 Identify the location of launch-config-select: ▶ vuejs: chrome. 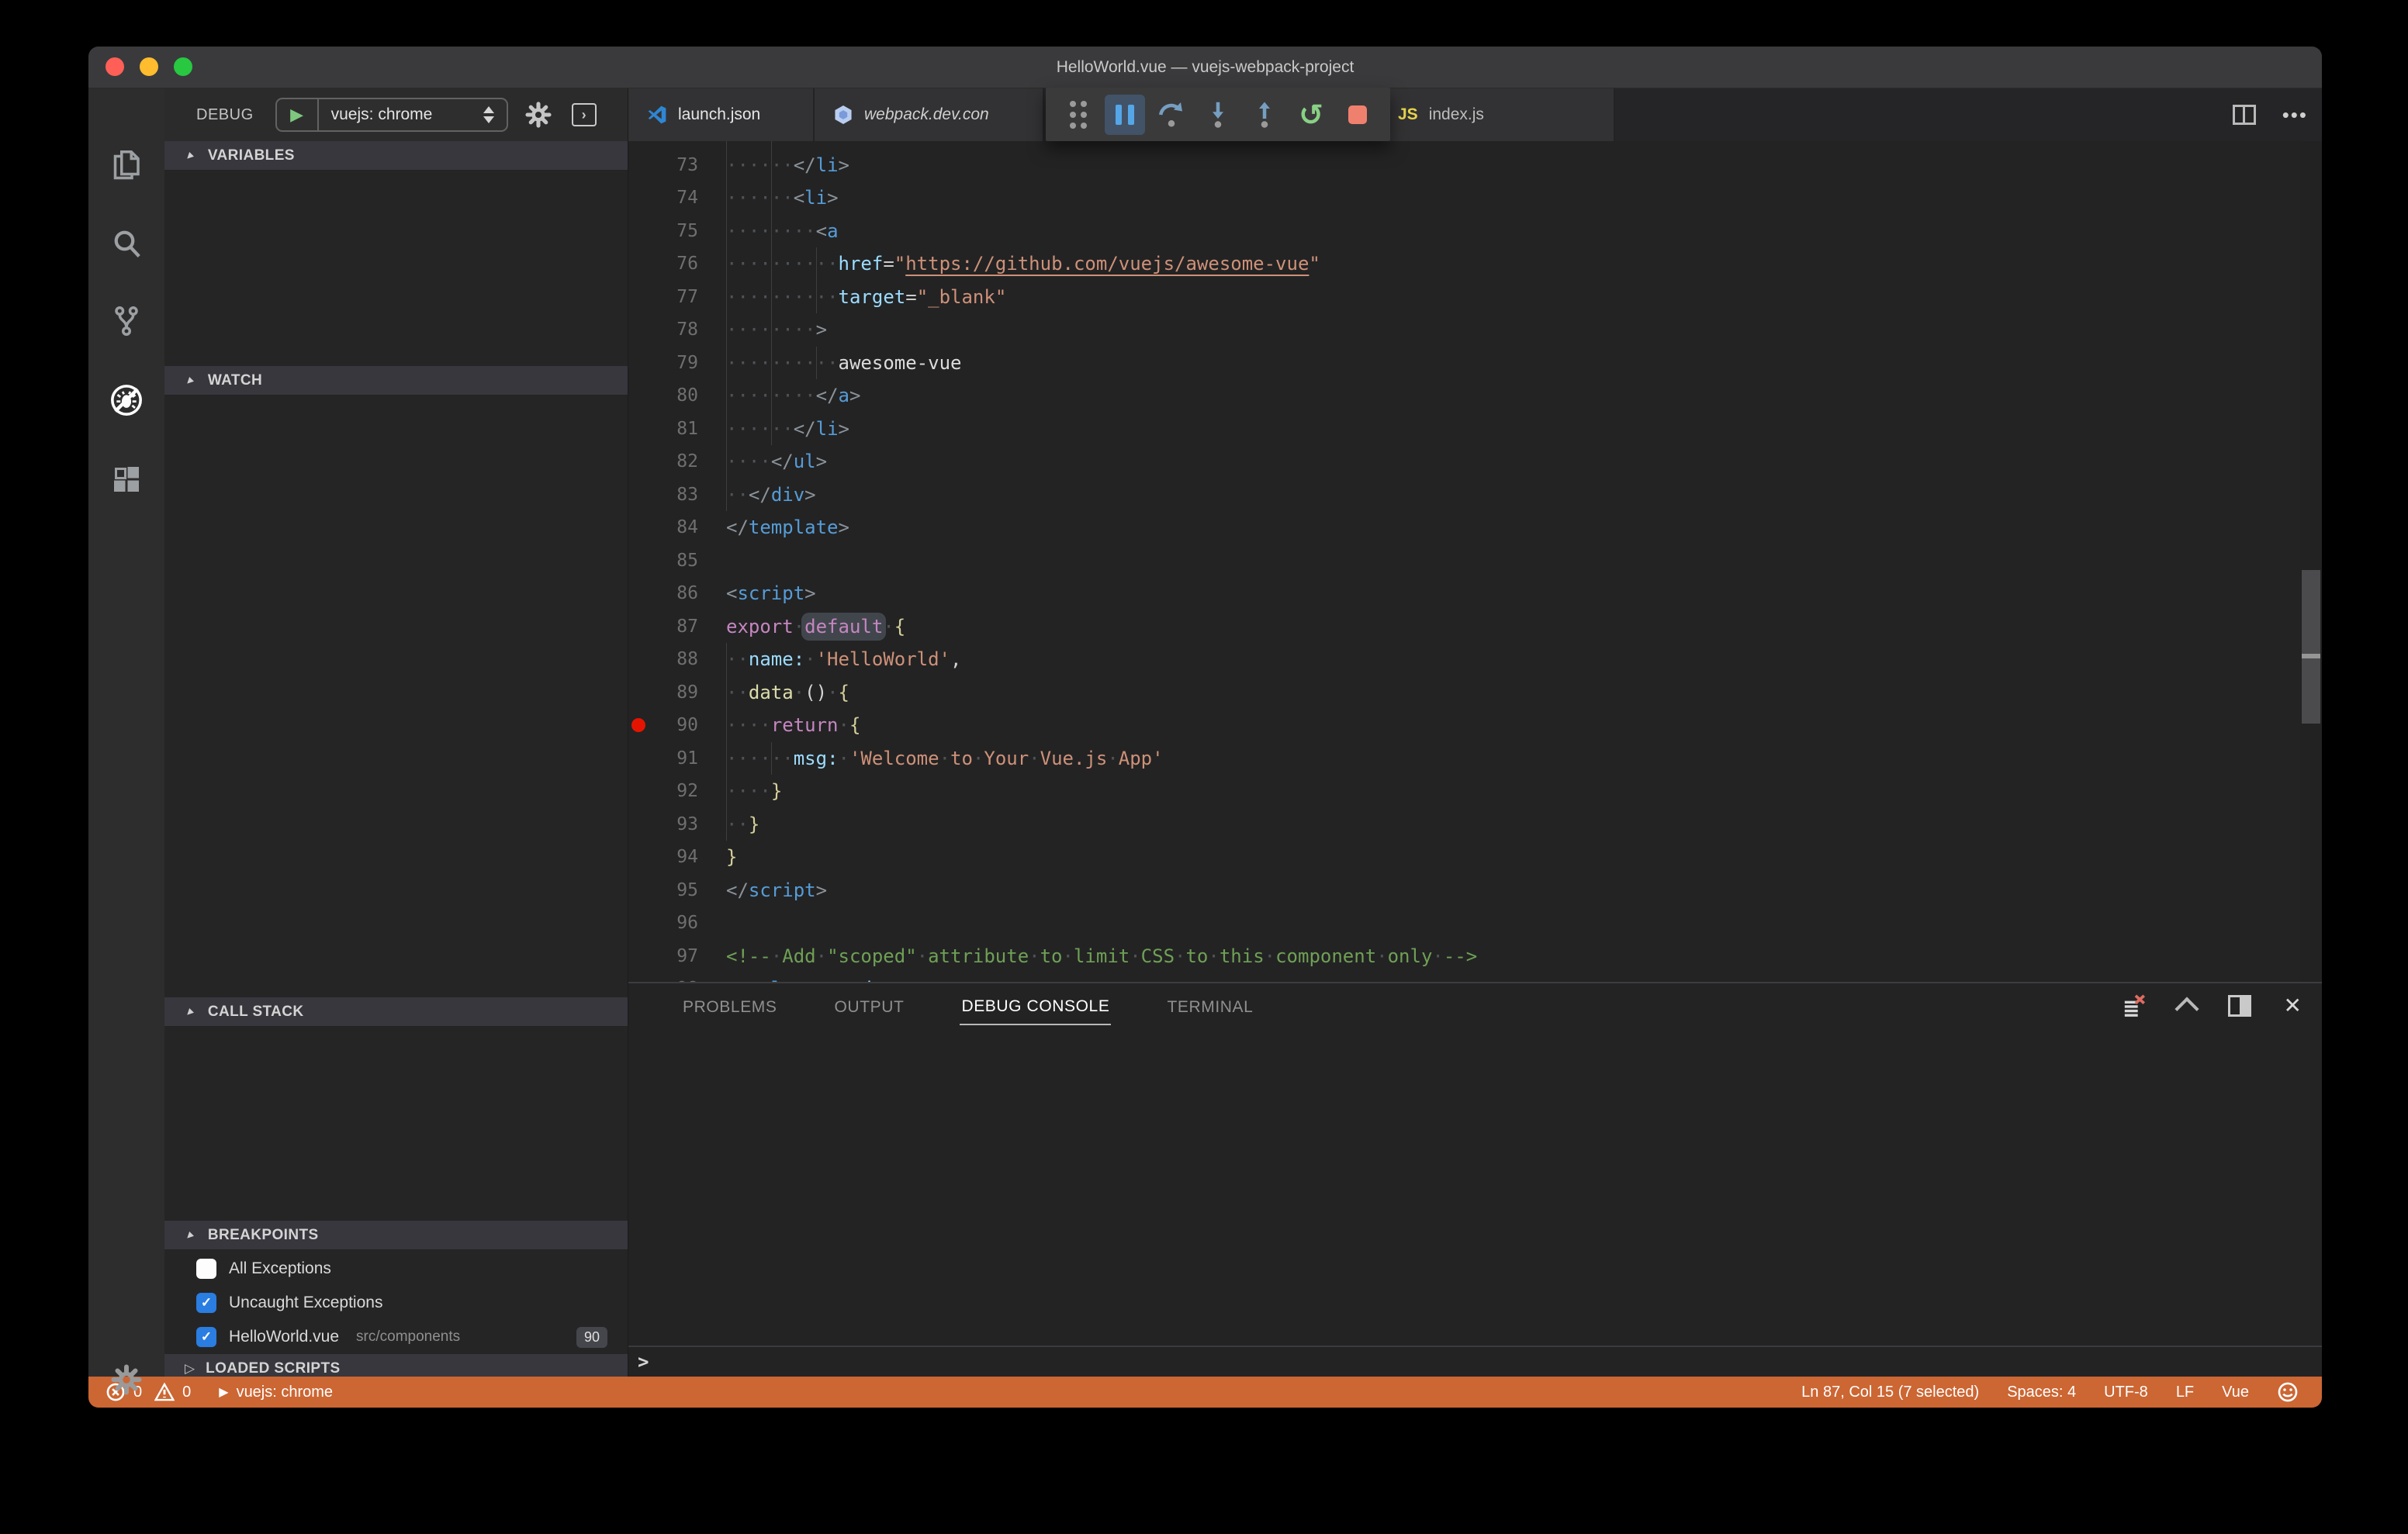
(391, 115).